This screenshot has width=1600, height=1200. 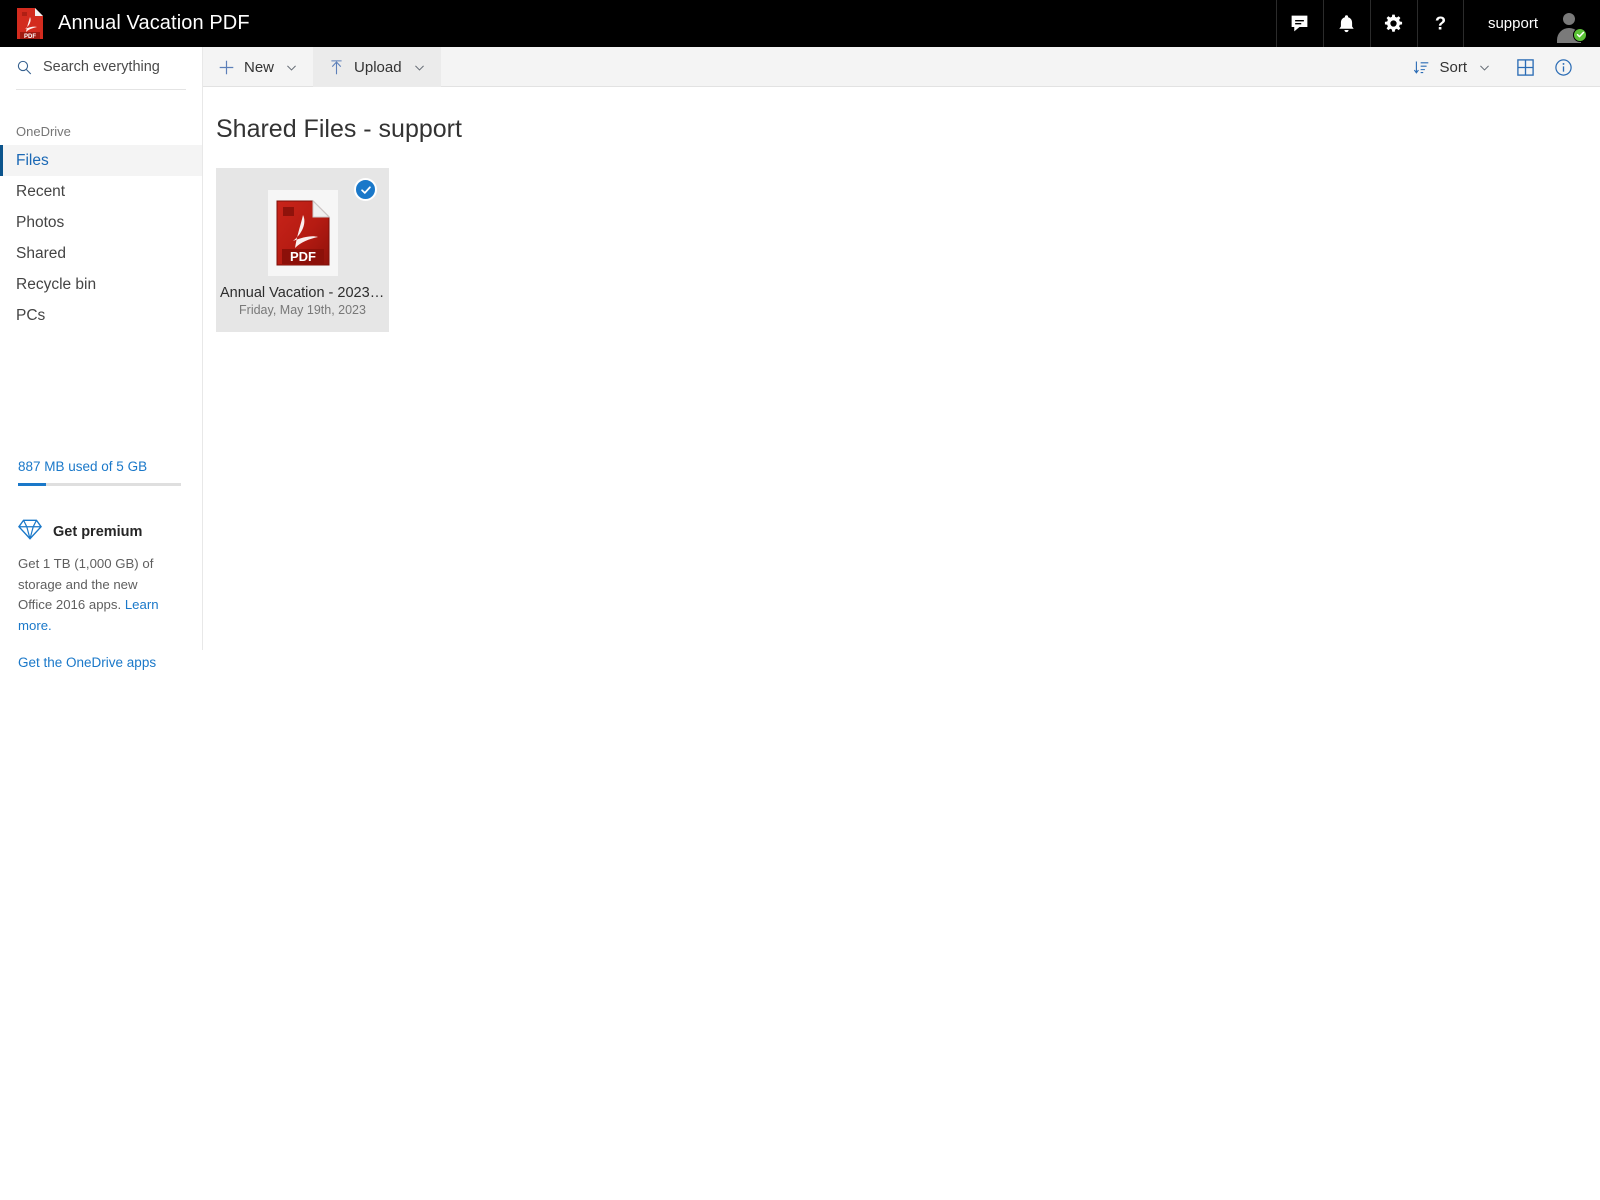 I want to click on sidebar-item-label: Files, so click(x=32, y=160).